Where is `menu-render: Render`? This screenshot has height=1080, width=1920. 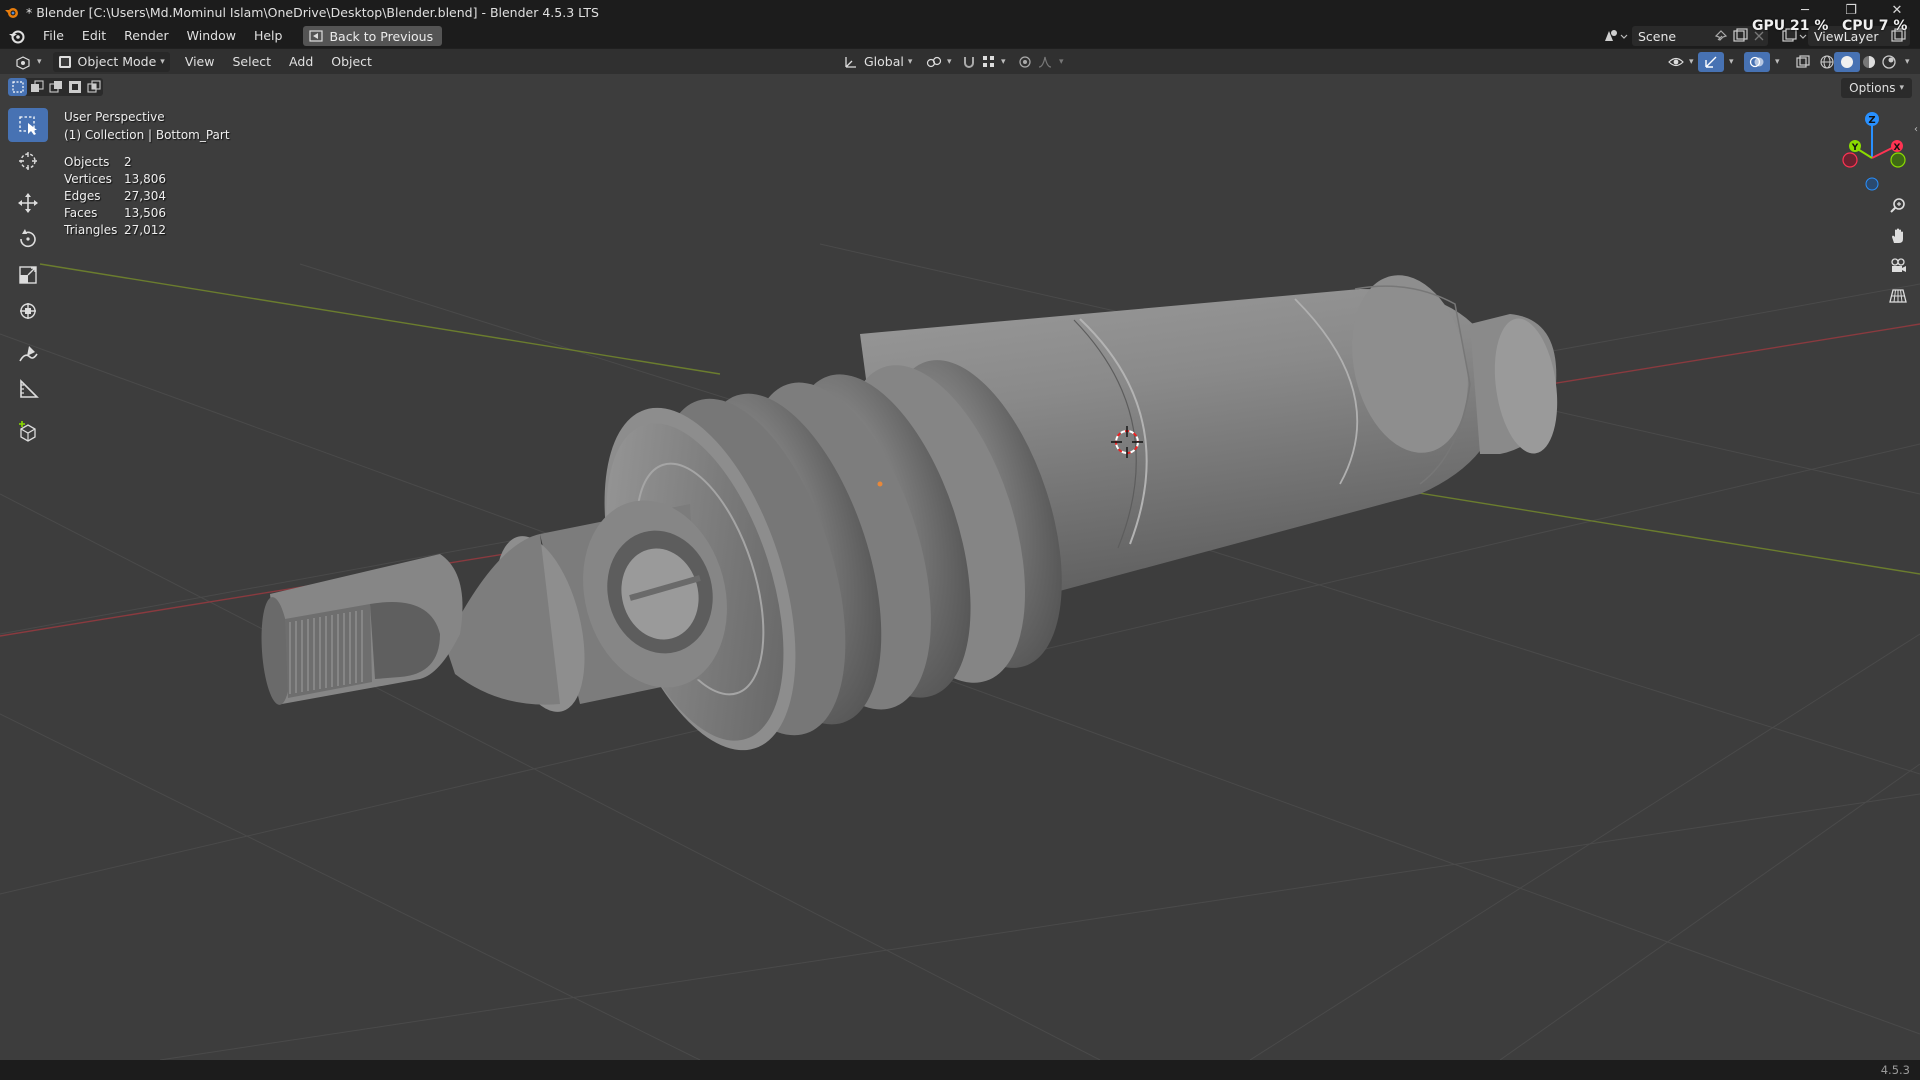 menu-render: Render is located at coordinates (146, 36).